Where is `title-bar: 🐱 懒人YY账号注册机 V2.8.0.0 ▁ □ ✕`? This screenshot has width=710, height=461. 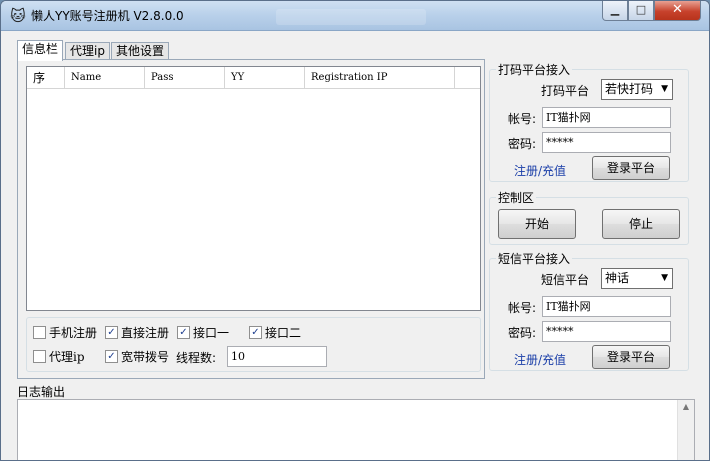 title-bar: 🐱 懒人YY账号注册机 V2.8.0.0 ▁ □ ✕ is located at coordinates (355, 16).